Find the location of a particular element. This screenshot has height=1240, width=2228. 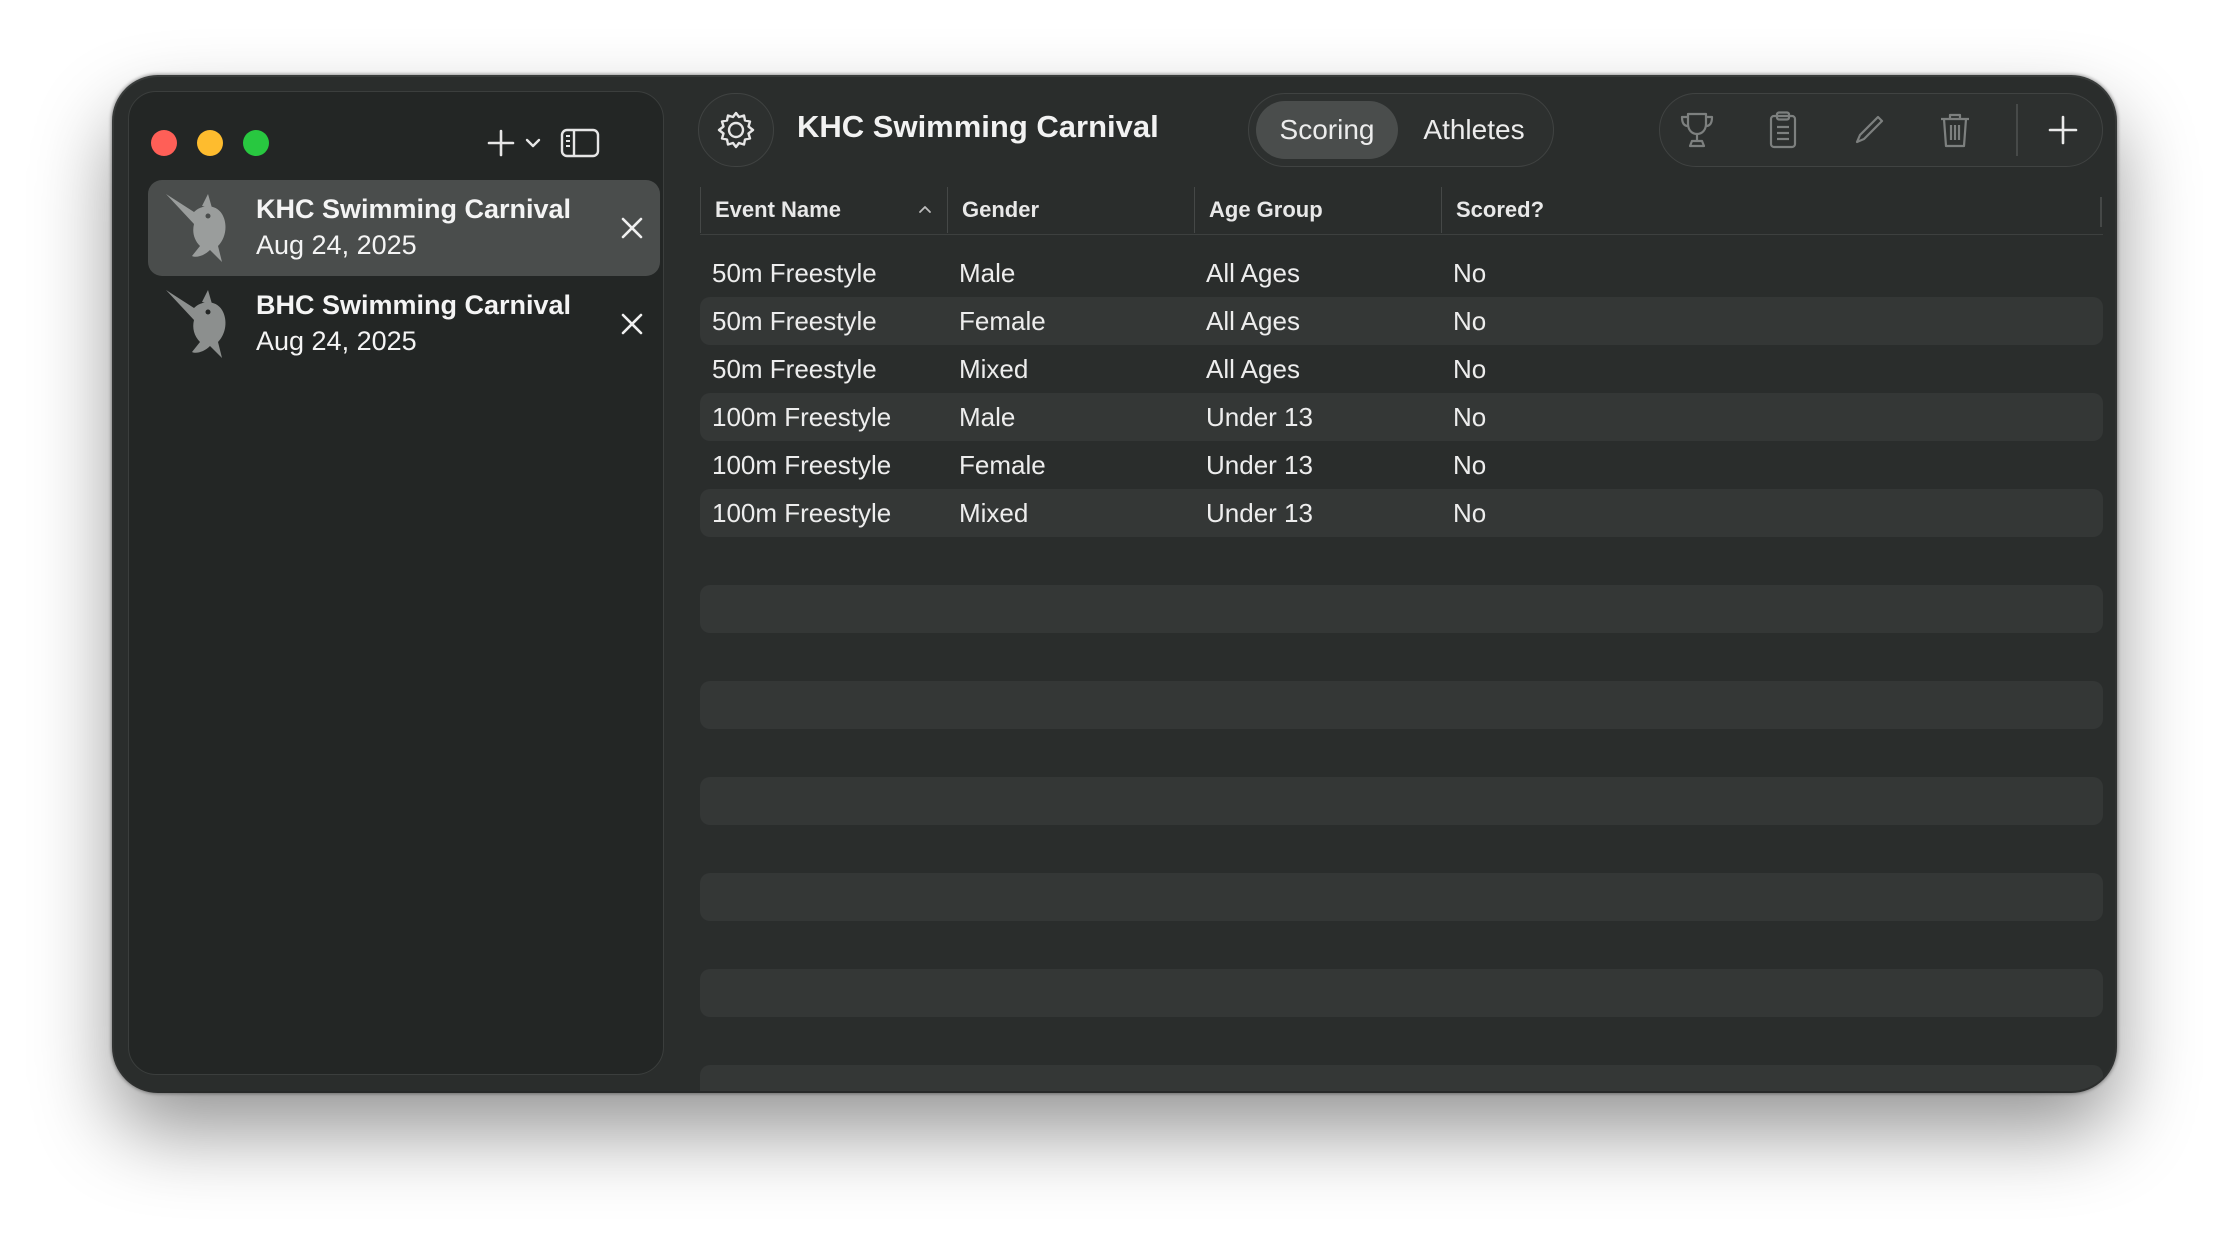

clipboard-icon is located at coordinates (1783, 130).